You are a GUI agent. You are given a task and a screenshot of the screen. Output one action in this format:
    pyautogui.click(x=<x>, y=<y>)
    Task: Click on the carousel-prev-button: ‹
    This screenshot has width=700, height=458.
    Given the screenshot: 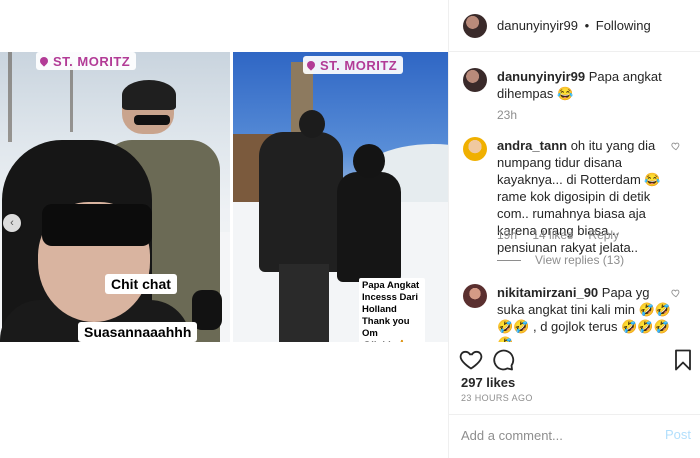 What is the action you would take?
    pyautogui.click(x=12, y=223)
    